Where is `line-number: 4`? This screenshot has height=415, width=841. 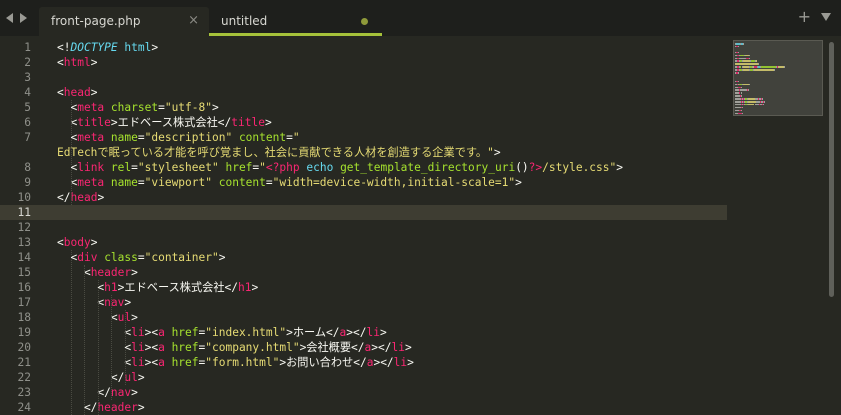
line-number: 4 is located at coordinates (27, 92).